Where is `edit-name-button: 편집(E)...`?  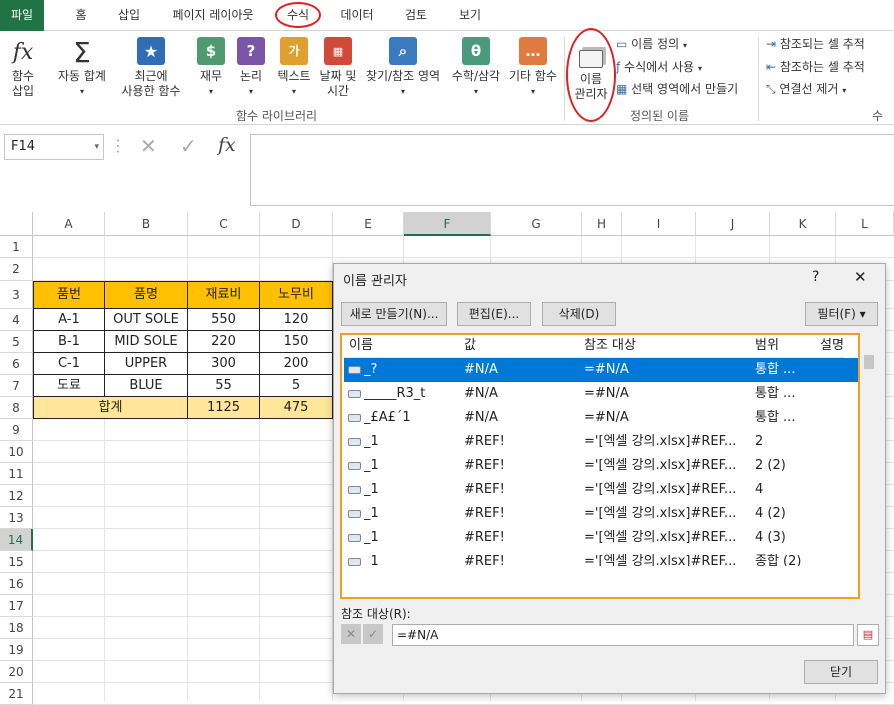
edit-name-button: 편집(E)... is located at coordinates (494, 314).